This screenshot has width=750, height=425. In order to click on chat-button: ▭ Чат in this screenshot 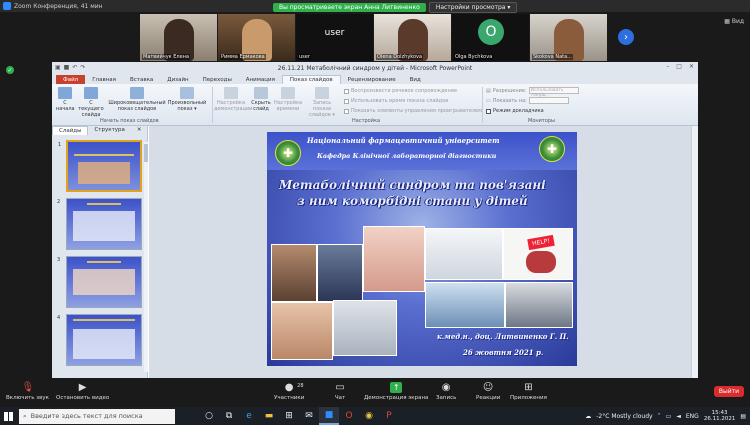, I will do `click(340, 391)`.